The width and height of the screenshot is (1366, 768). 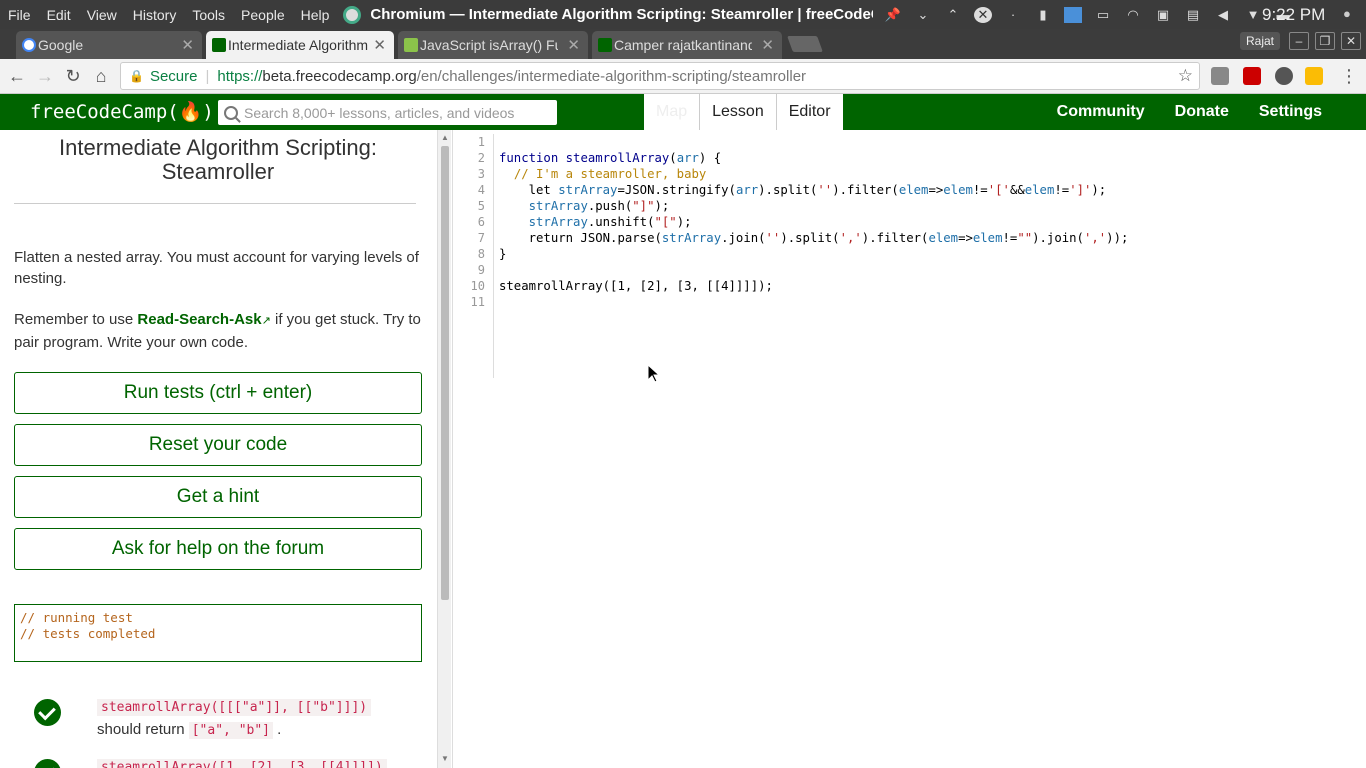 What do you see at coordinates (481, 158) in the screenshot?
I see `line-number: 2` at bounding box center [481, 158].